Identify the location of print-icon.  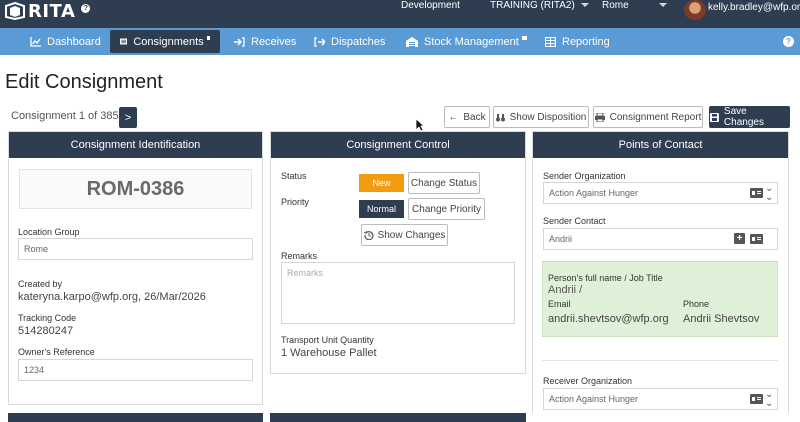
(599, 117).